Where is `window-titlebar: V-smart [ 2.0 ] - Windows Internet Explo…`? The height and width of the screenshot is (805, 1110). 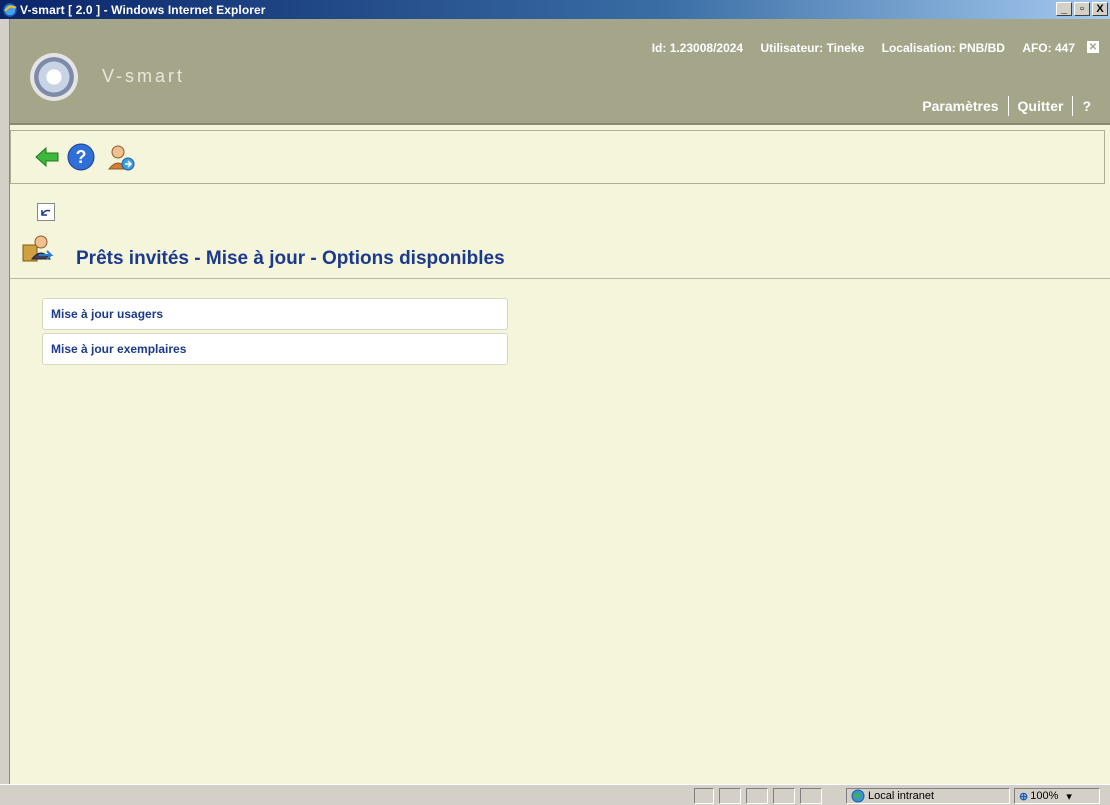
window-titlebar: V-smart [ 2.0 ] - Windows Internet Explo… is located at coordinates (555, 9).